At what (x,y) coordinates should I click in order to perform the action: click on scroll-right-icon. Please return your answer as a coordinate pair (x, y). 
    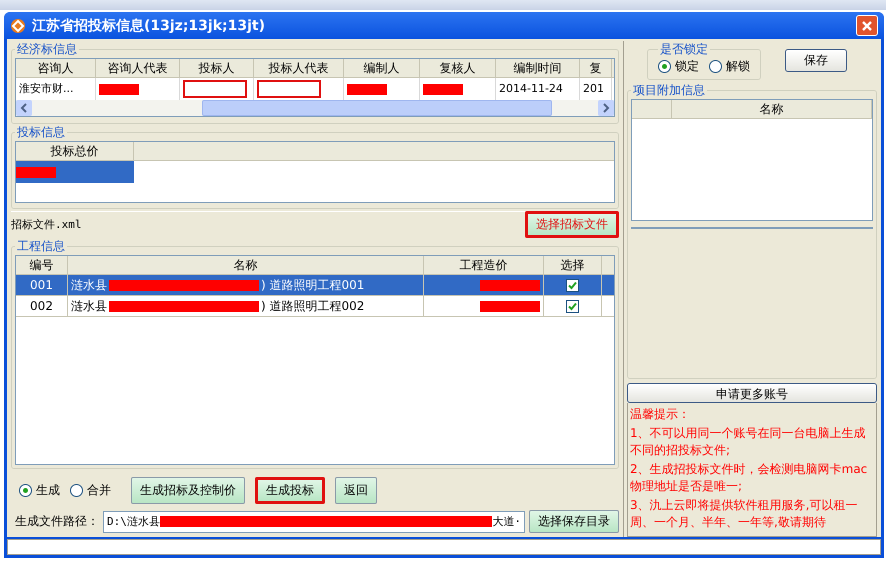
    Looking at the image, I should click on (606, 108).